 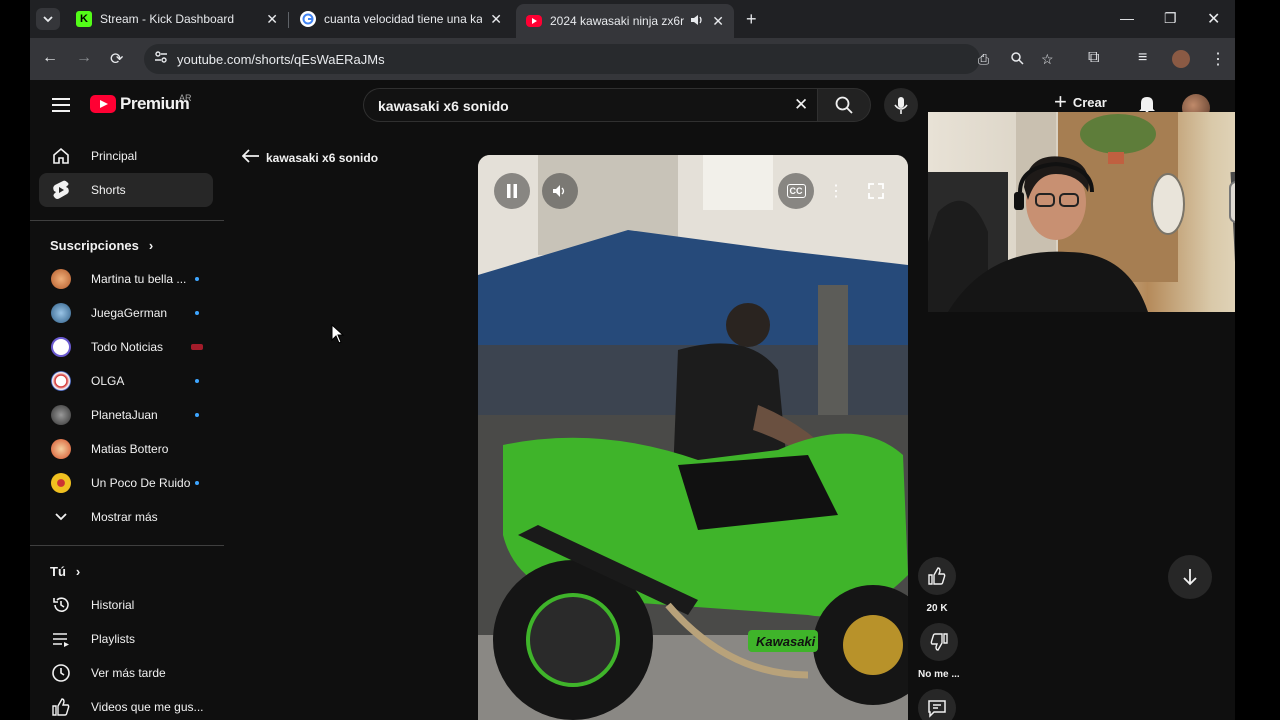 What do you see at coordinates (599, 59) in the screenshot?
I see `address-bar: youtube.com/shorts/qEsWaERaJMs ⎙ ☆` at bounding box center [599, 59].